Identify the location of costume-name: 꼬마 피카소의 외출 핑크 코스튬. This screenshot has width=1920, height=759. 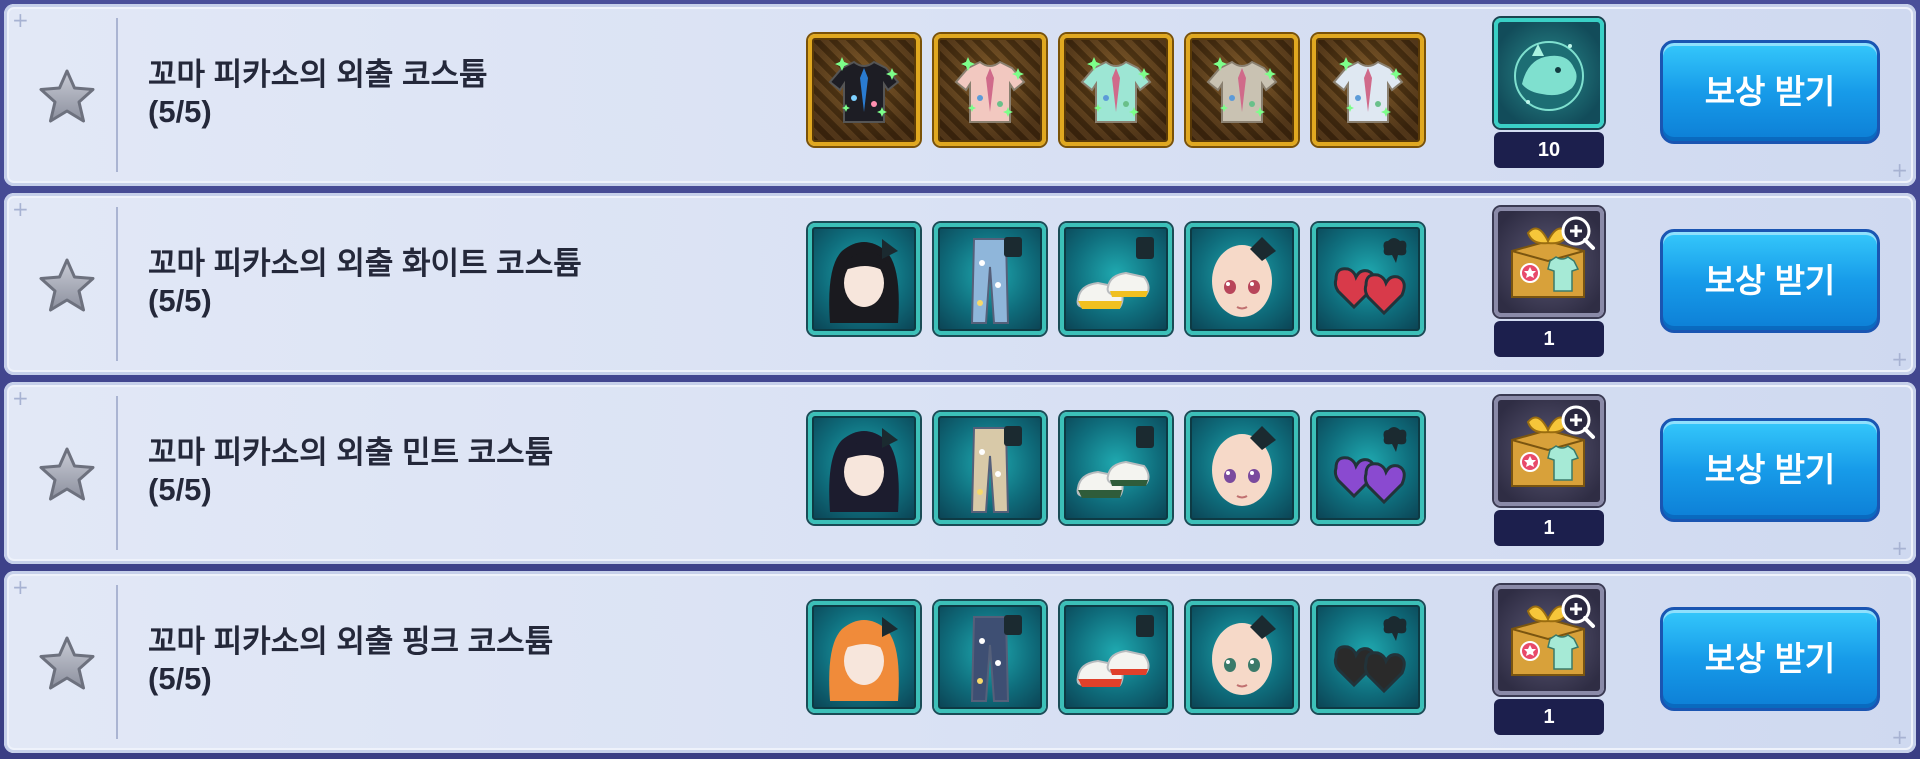
(351, 641).